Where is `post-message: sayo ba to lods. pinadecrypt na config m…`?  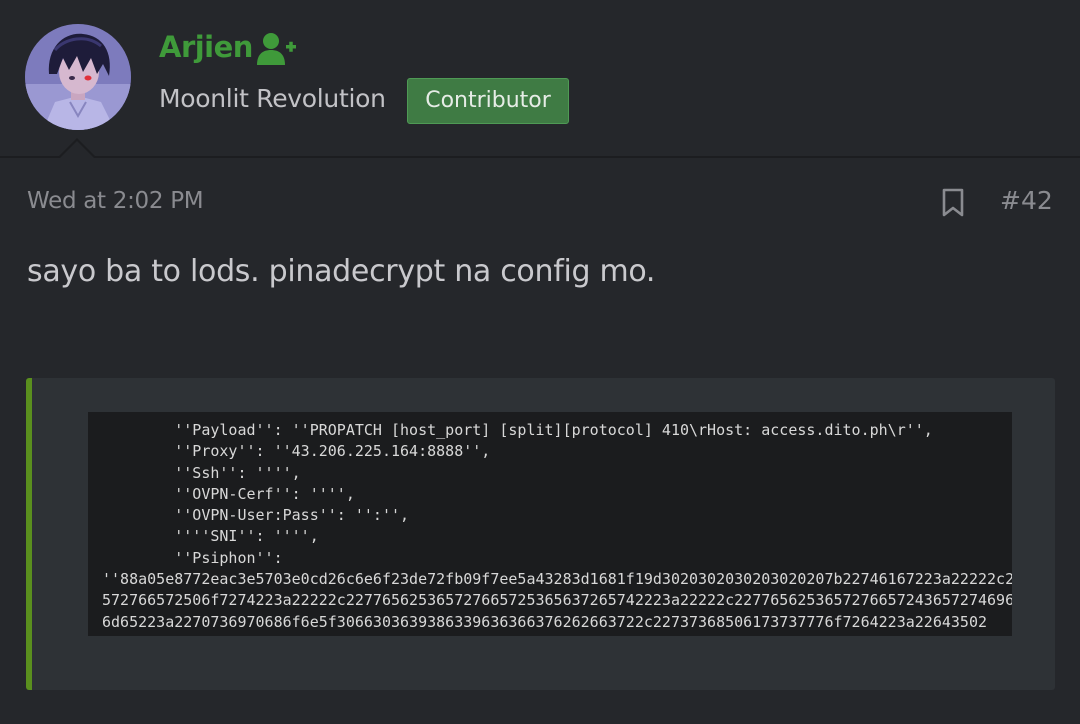
post-message: sayo ba to lods. pinadecrypt na config m… is located at coordinates (341, 271).